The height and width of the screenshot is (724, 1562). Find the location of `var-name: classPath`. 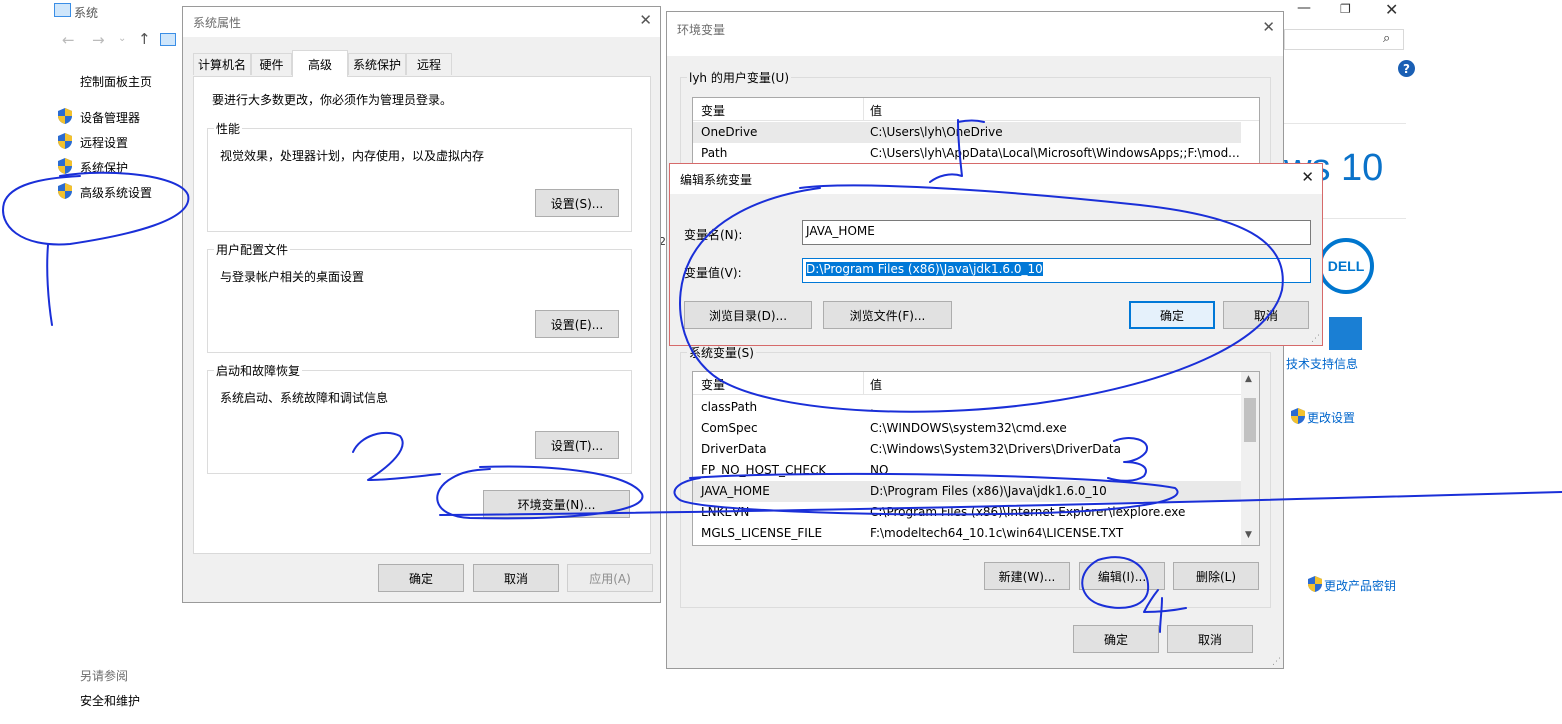

var-name: classPath is located at coordinates (729, 407).